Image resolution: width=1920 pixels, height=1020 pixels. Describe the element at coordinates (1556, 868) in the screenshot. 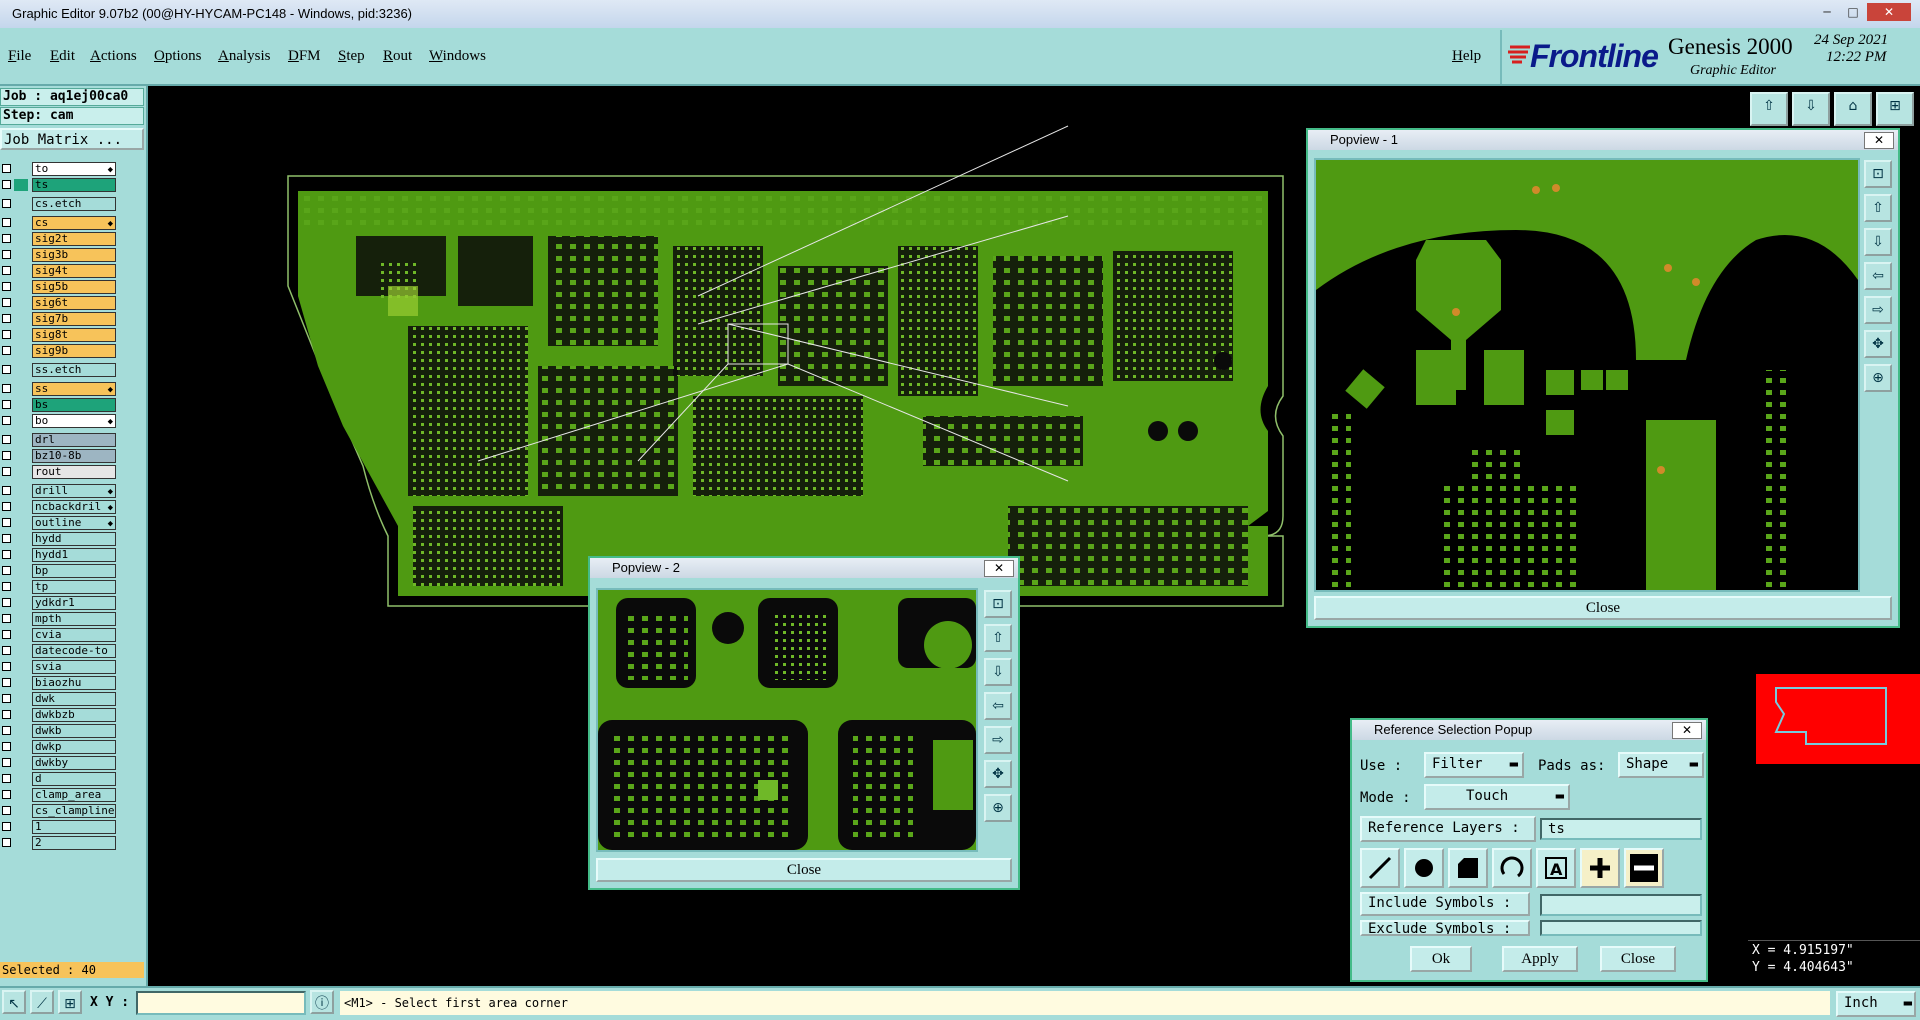

I see `text-symbol-icon: A` at that location.